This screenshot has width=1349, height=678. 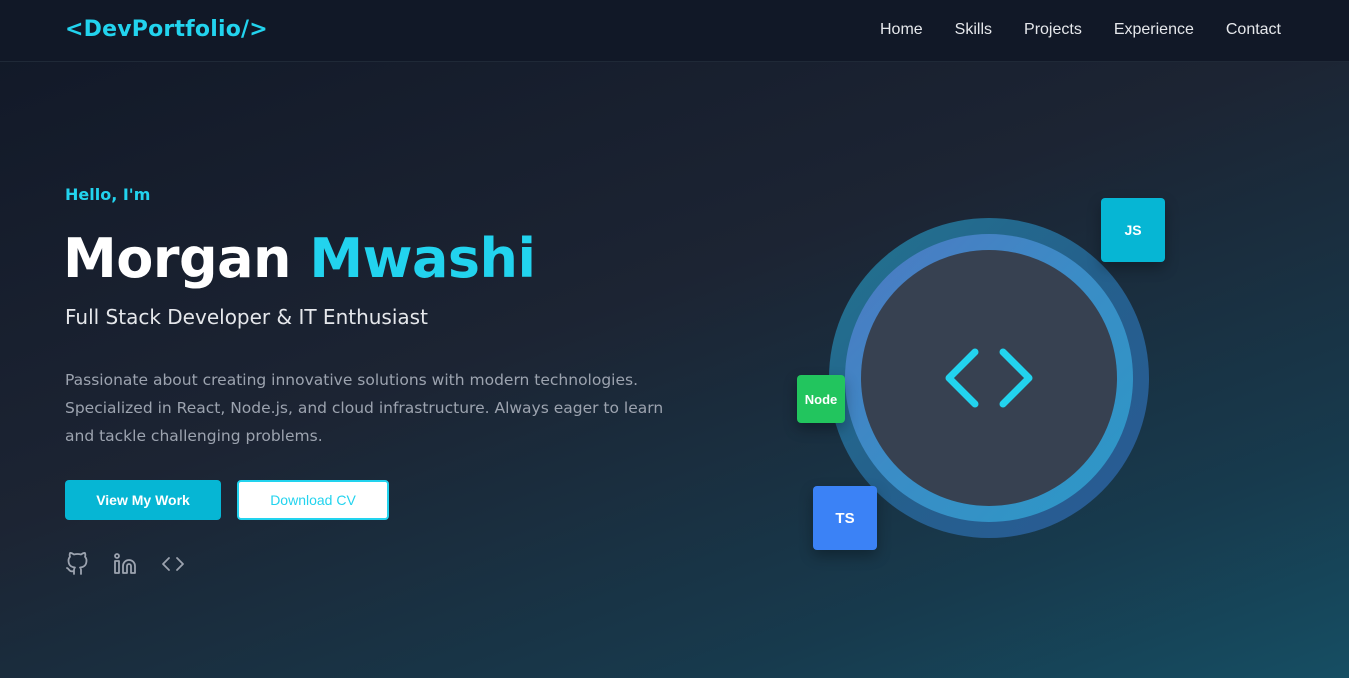 I want to click on hero-name: Morgan Mwashi, so click(x=299, y=259).